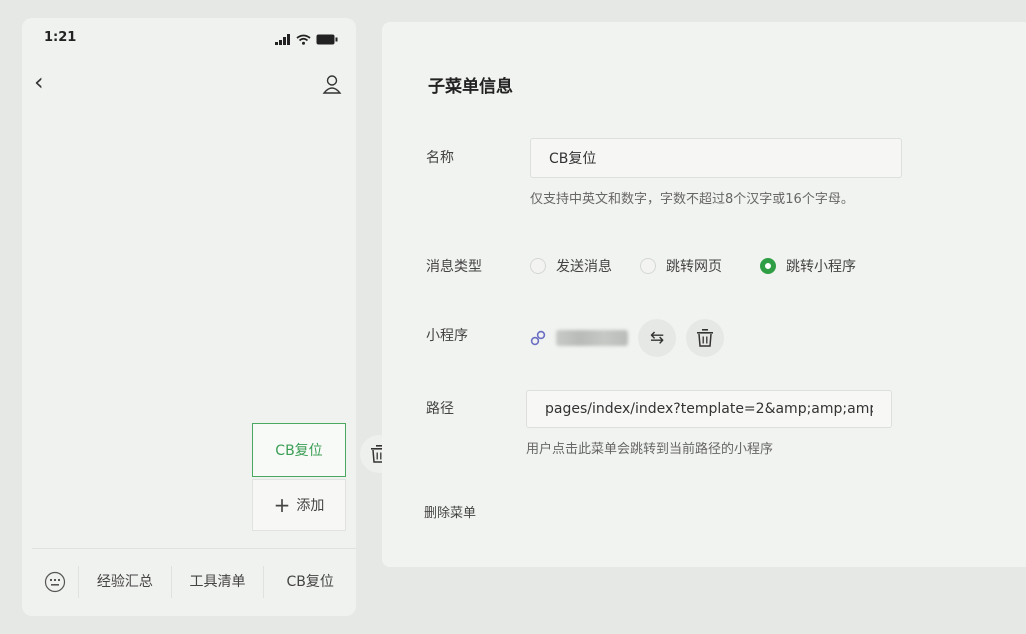 Image resolution: width=1026 pixels, height=634 pixels. What do you see at coordinates (821, 267) in the screenshot?
I see `radio-label: 跳转小程序` at bounding box center [821, 267].